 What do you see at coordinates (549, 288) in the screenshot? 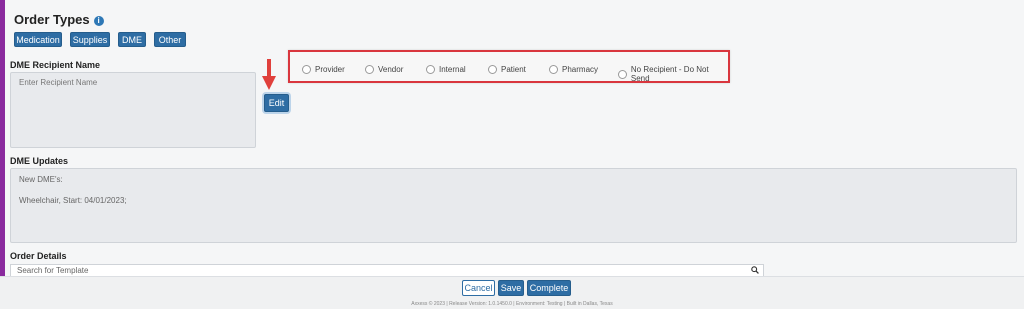
I see `complete-button: Complete` at bounding box center [549, 288].